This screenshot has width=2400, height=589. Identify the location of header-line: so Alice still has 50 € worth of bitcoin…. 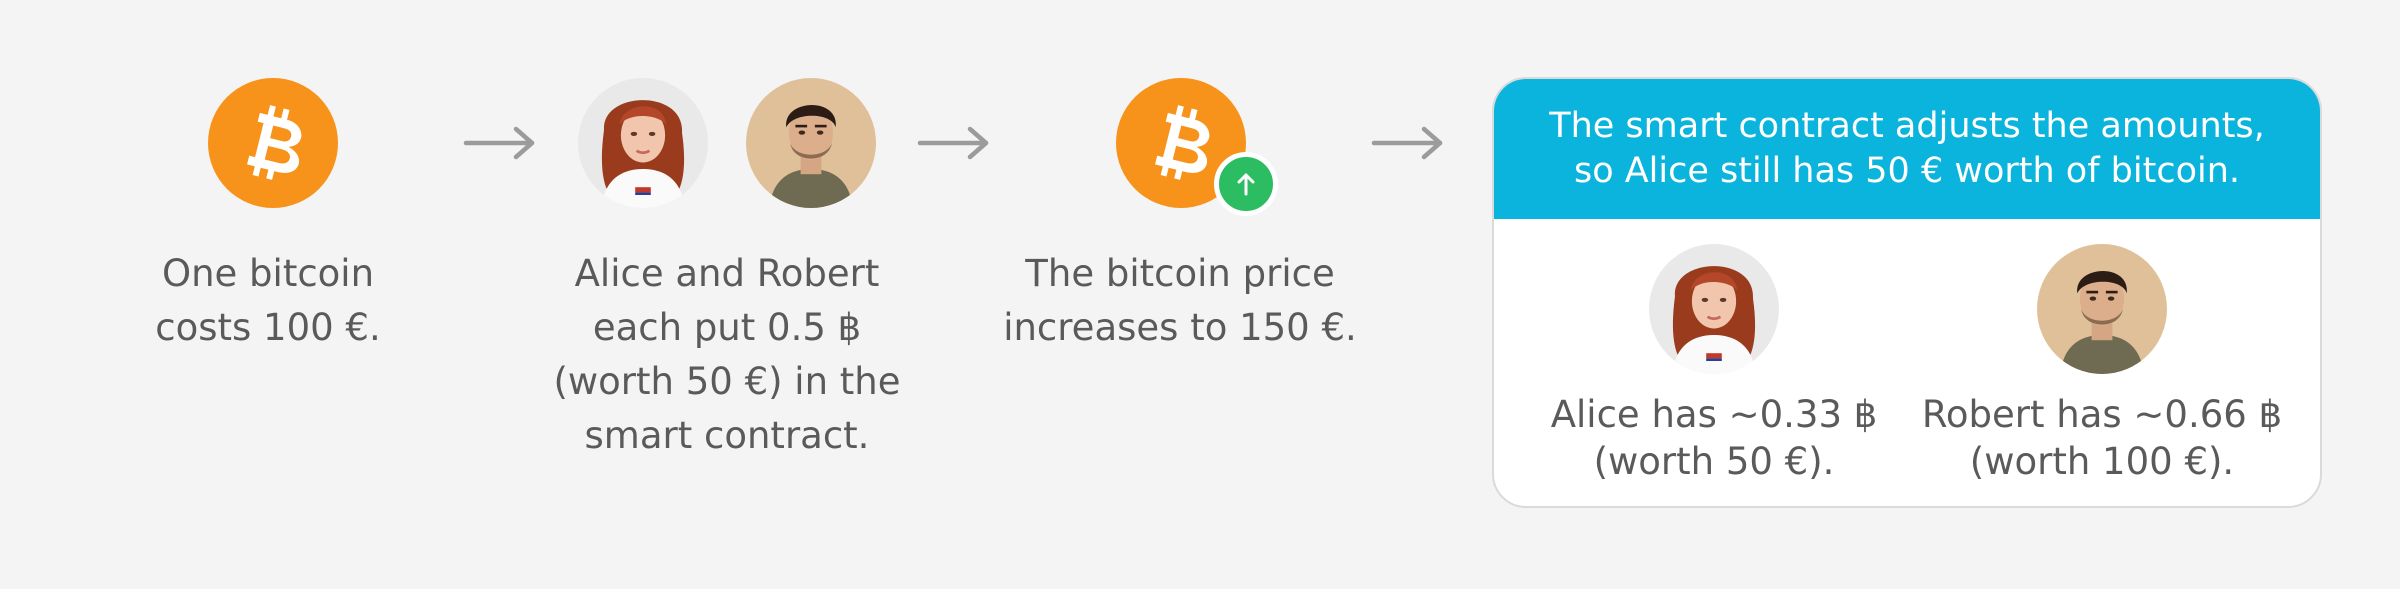
(1907, 171).